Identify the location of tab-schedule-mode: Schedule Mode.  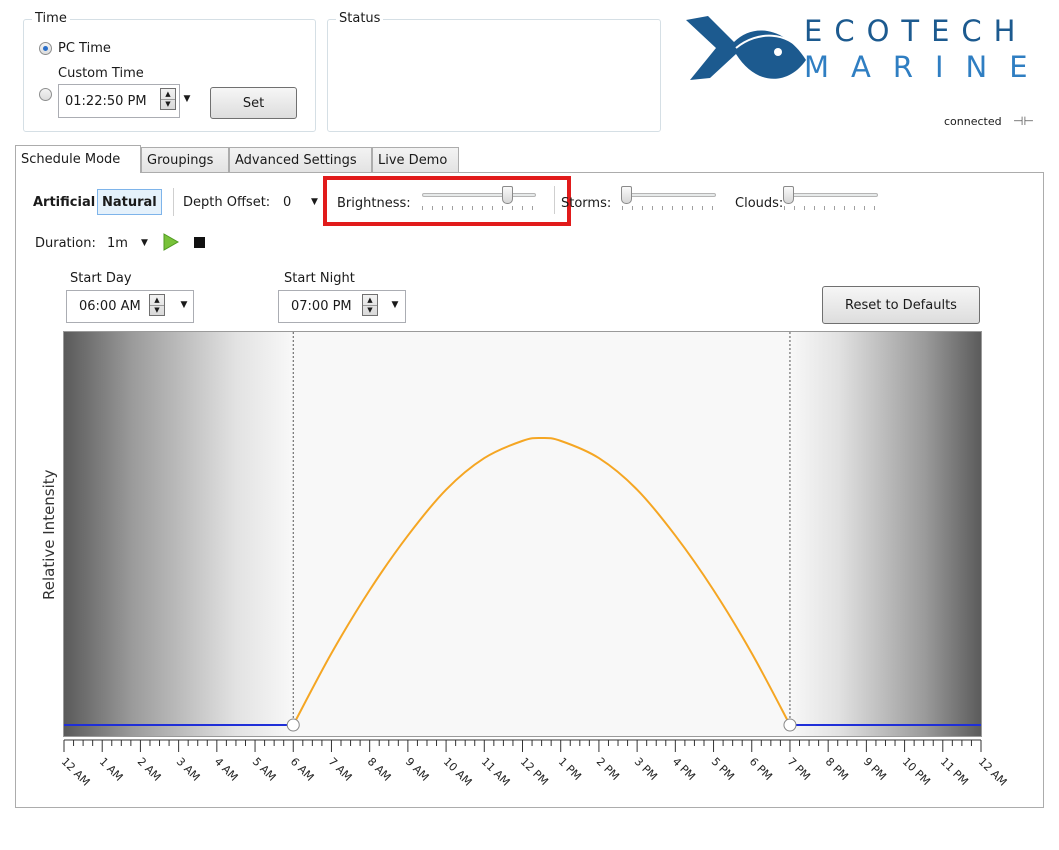
(78, 159).